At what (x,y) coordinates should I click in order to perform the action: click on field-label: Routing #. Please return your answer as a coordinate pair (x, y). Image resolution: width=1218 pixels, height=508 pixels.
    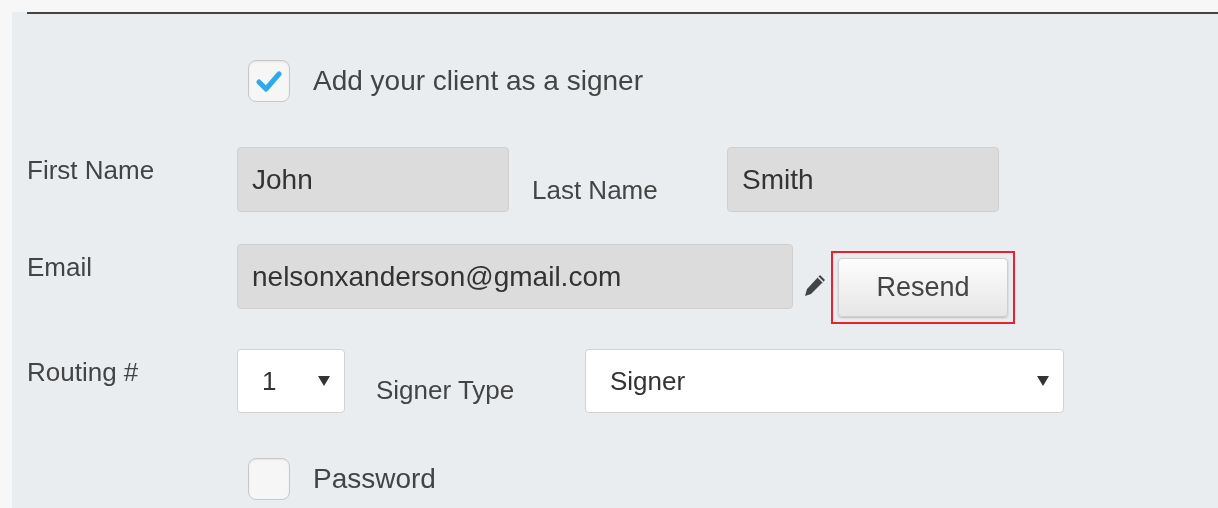
    Looking at the image, I should click on (83, 372).